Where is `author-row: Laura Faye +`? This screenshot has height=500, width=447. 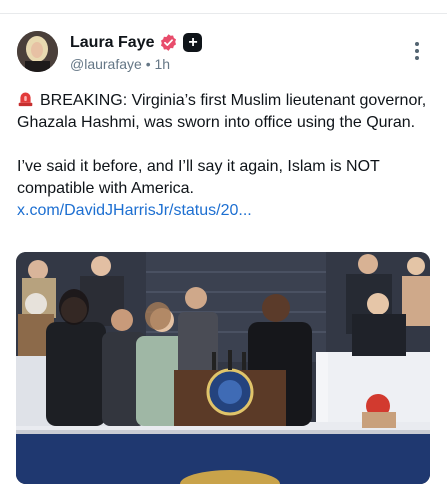
author-row: Laura Faye + is located at coordinates (136, 42).